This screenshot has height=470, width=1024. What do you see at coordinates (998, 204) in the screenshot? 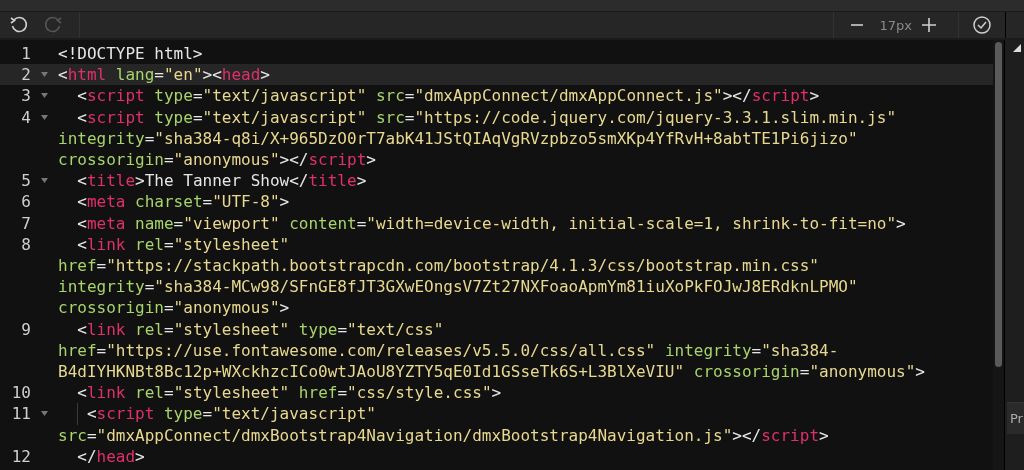
I see `scrollbar-thumb` at bounding box center [998, 204].